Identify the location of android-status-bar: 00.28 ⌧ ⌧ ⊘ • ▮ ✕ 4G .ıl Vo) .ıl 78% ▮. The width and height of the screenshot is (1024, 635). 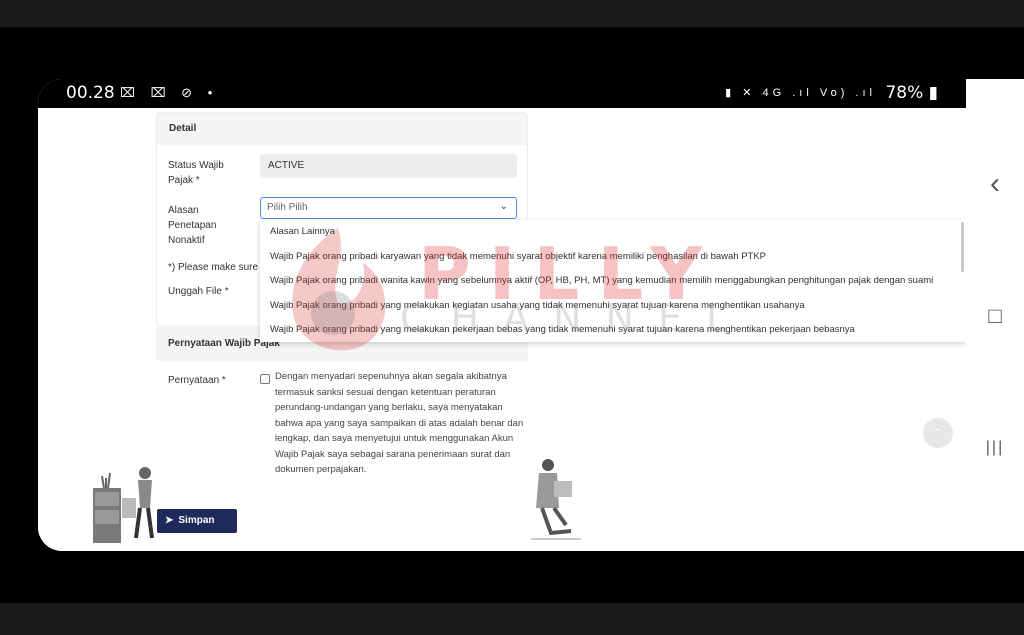
(502, 93).